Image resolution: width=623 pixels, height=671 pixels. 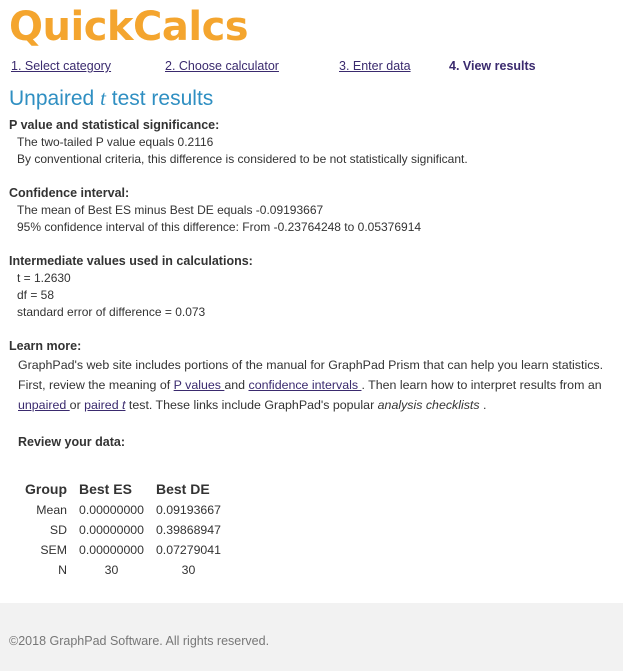 I want to click on p-values-link: P values, so click(x=199, y=385).